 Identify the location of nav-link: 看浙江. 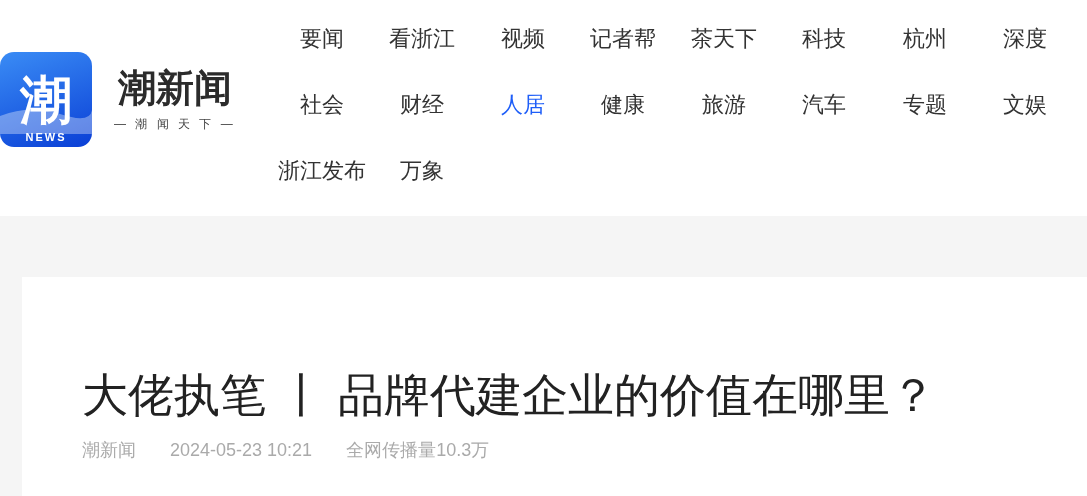
(422, 53).